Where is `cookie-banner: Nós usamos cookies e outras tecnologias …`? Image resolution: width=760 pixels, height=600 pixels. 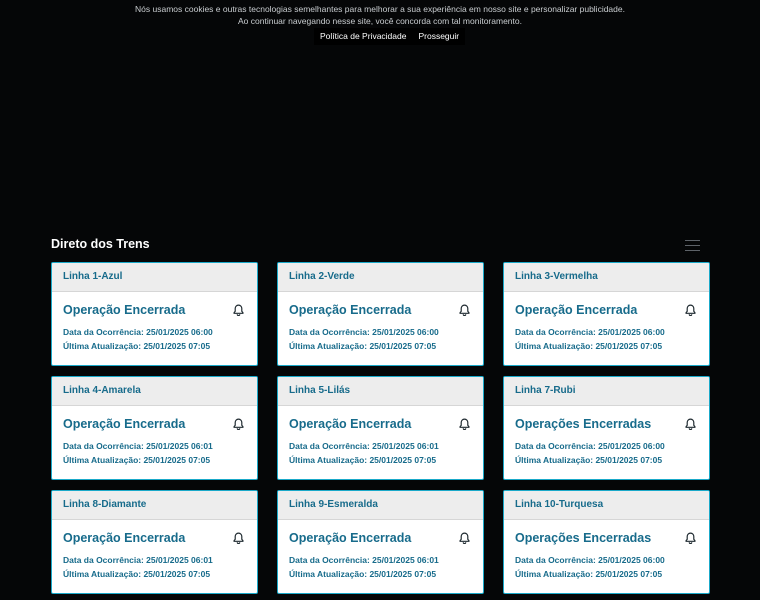 cookie-banner: Nós usamos cookies e outras tecnologias … is located at coordinates (380, 24).